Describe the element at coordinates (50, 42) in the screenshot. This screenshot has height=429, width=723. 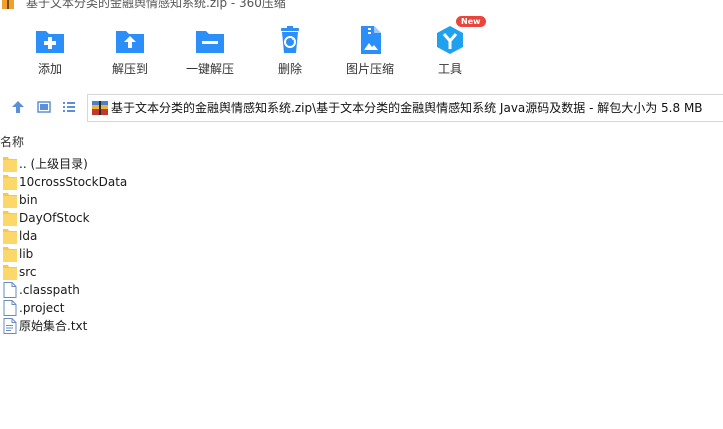
I see `add-icon` at that location.